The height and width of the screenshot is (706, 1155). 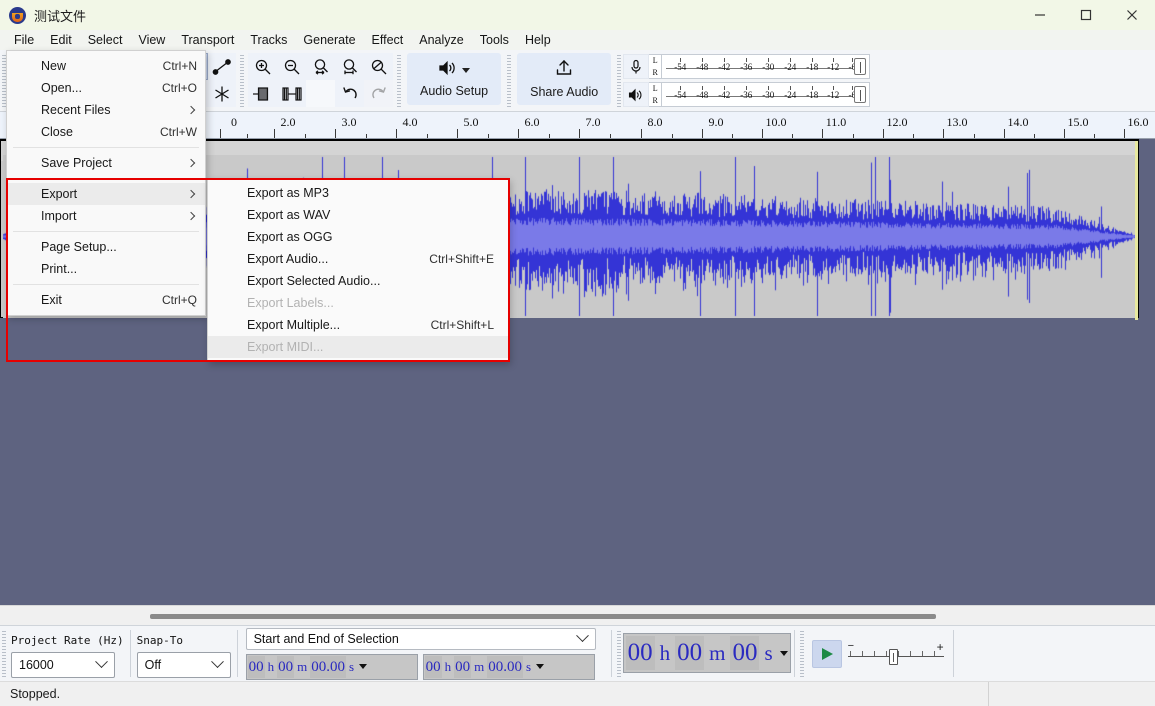 I want to click on play-speed-toolbar-grip, so click(x=801, y=653).